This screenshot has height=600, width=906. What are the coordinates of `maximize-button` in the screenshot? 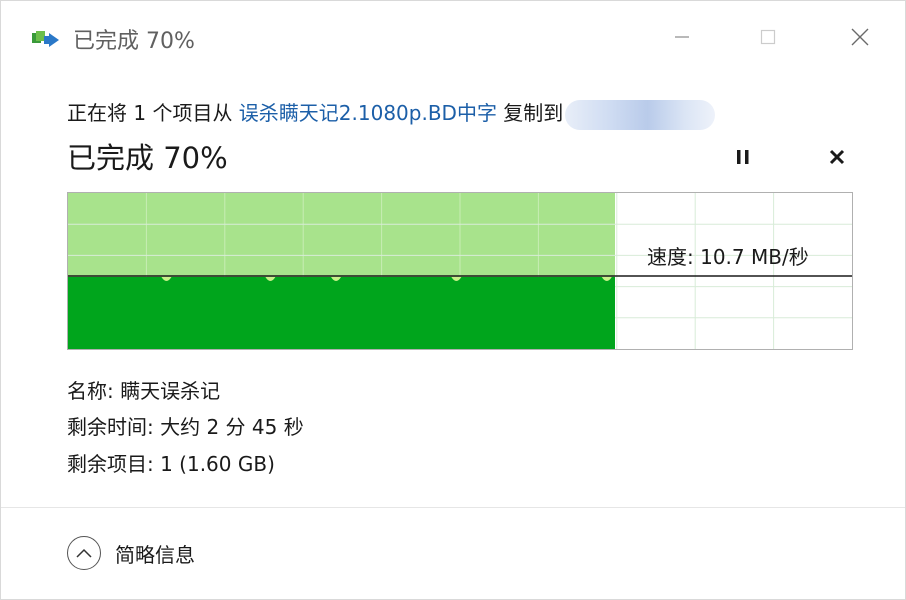 It's located at (768, 37).